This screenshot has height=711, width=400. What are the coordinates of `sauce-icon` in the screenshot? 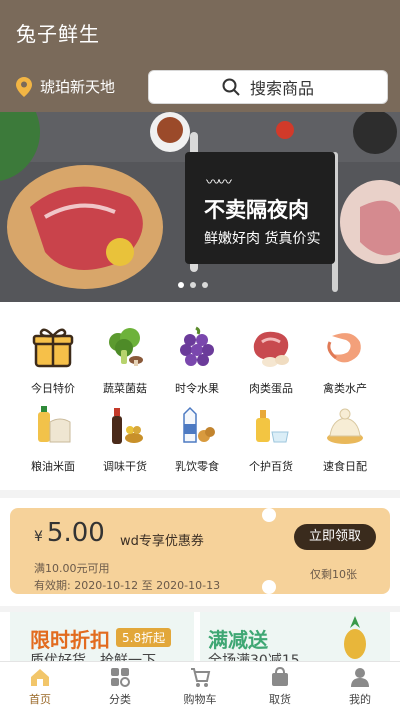 It's located at (127, 426).